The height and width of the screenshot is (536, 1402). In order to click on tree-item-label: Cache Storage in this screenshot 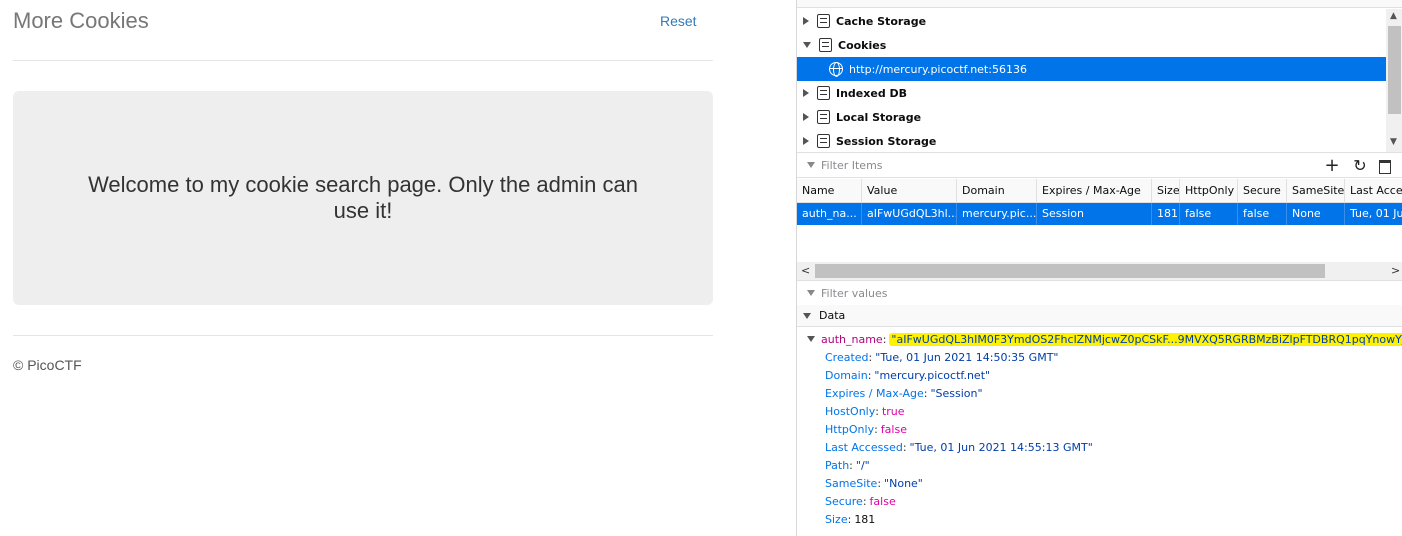, I will do `click(881, 21)`.